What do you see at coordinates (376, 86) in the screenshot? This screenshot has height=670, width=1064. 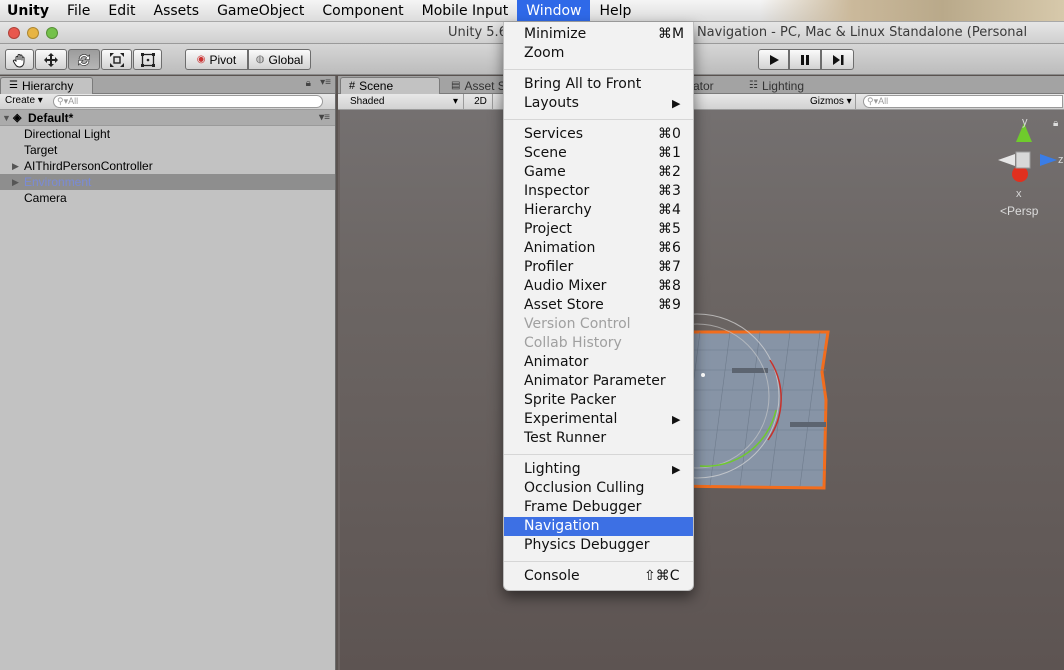 I see `scene-tab-label: Scene` at bounding box center [376, 86].